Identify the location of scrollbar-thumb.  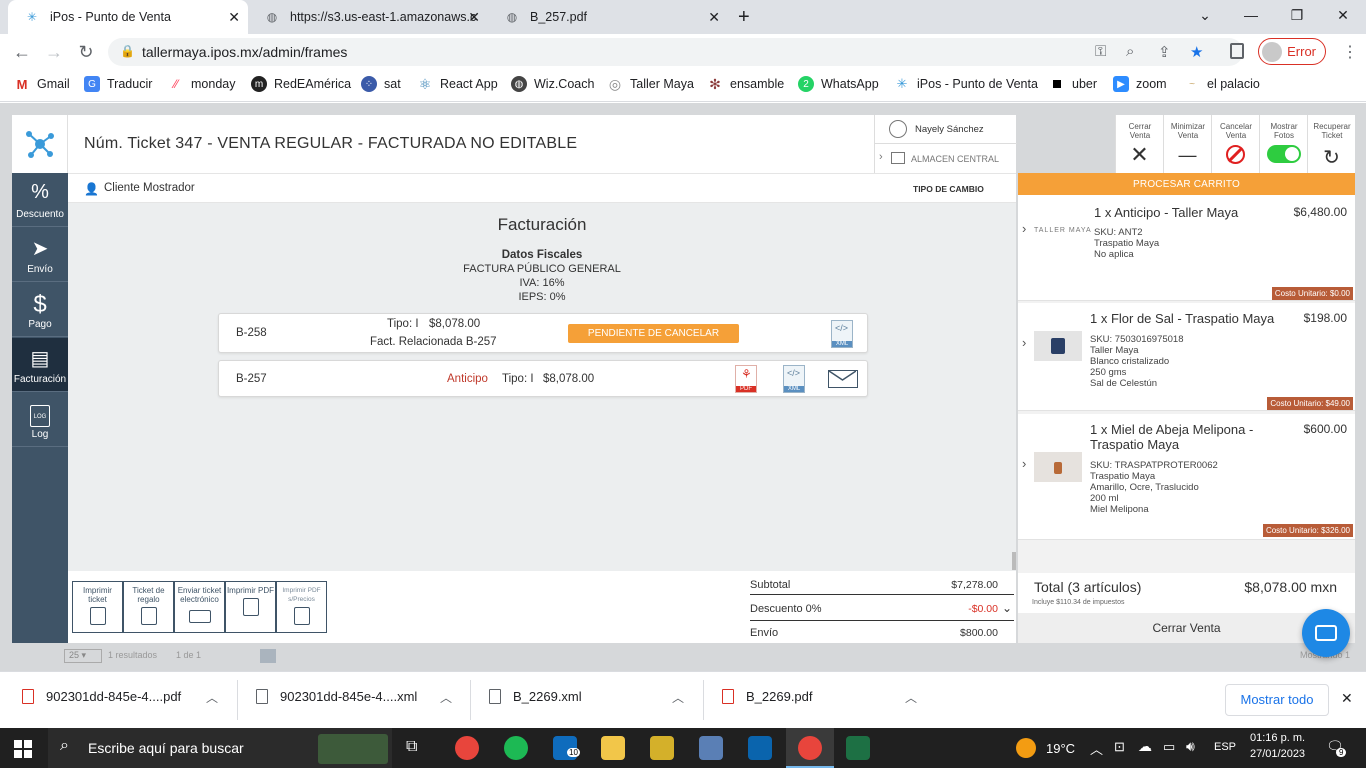
(1014, 561).